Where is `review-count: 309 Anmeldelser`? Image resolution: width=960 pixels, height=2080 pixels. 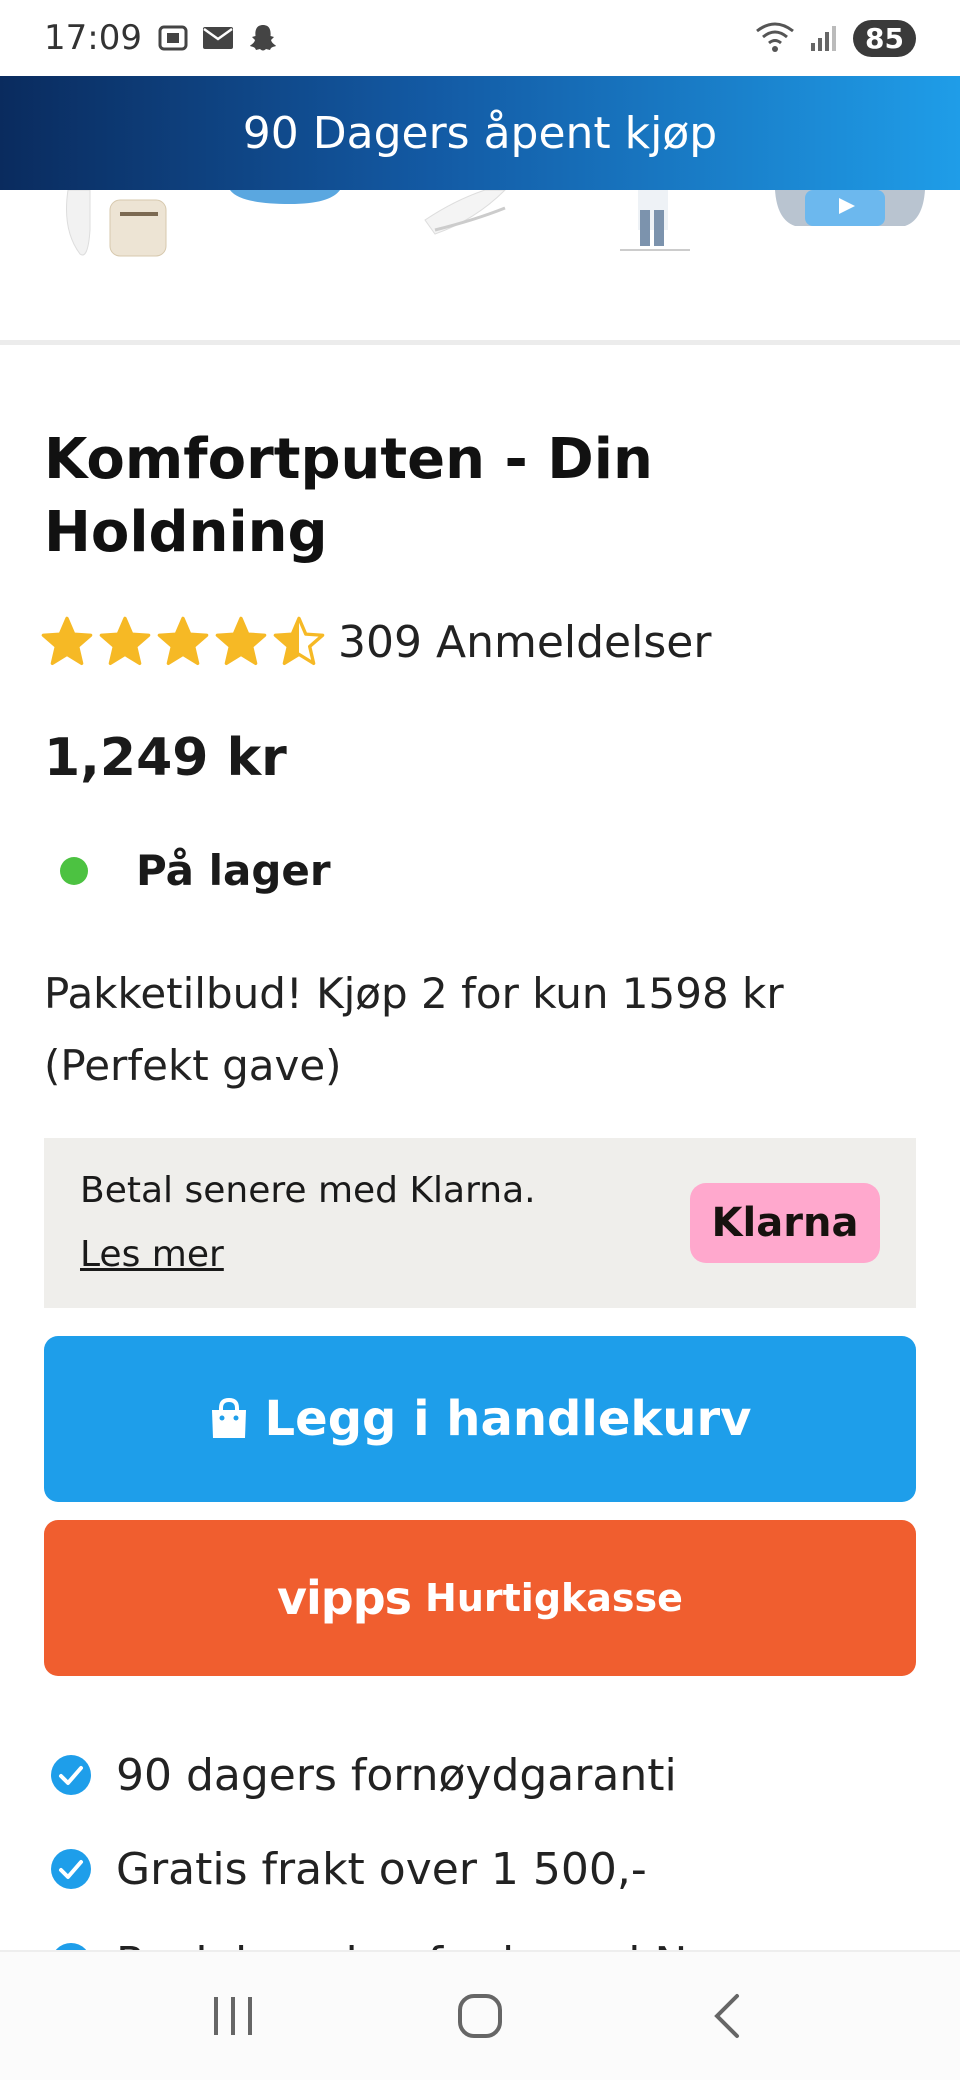
review-count: 309 Anmeldelser is located at coordinates (524, 642).